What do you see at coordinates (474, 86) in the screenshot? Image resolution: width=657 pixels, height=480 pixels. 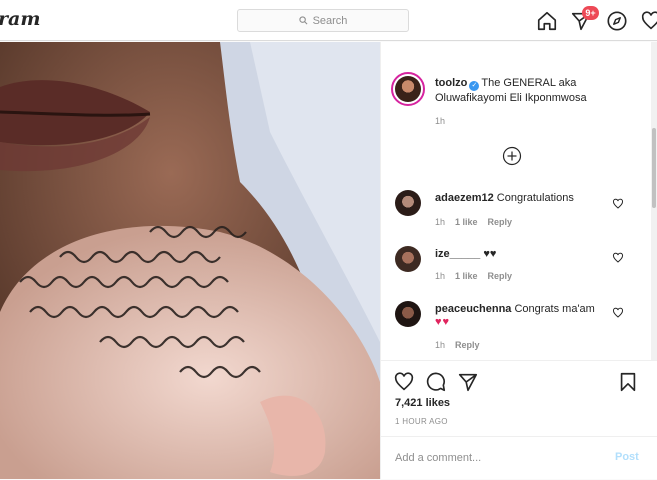 I see `verified-badge-icon: ✓` at bounding box center [474, 86].